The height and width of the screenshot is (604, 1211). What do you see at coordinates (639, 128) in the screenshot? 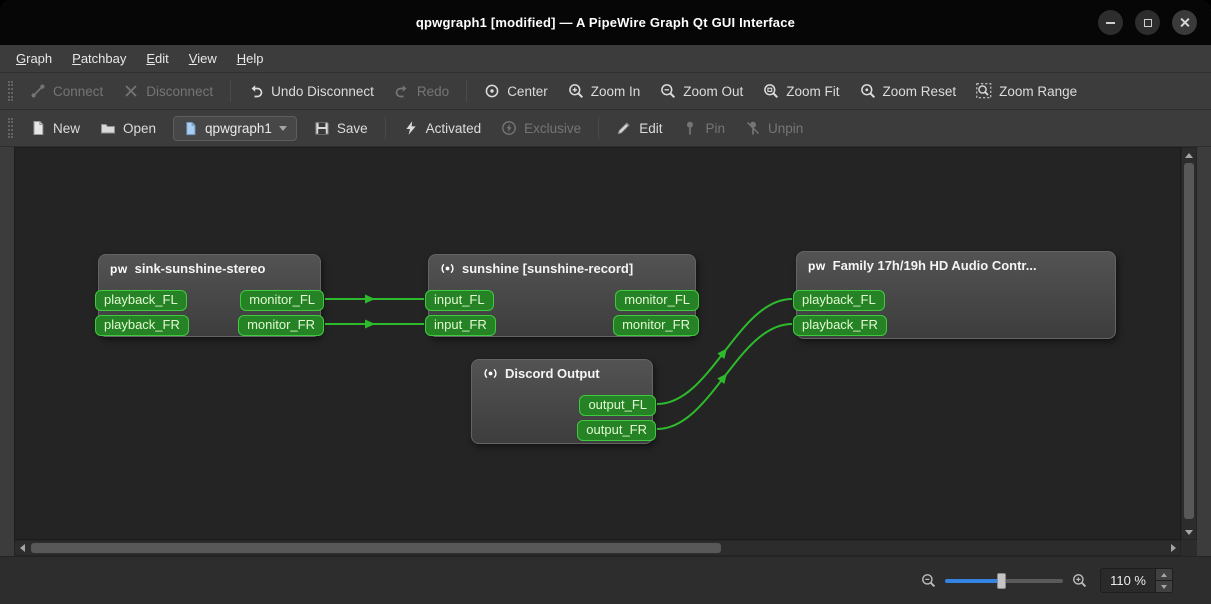
I see `edit-button: Edit` at bounding box center [639, 128].